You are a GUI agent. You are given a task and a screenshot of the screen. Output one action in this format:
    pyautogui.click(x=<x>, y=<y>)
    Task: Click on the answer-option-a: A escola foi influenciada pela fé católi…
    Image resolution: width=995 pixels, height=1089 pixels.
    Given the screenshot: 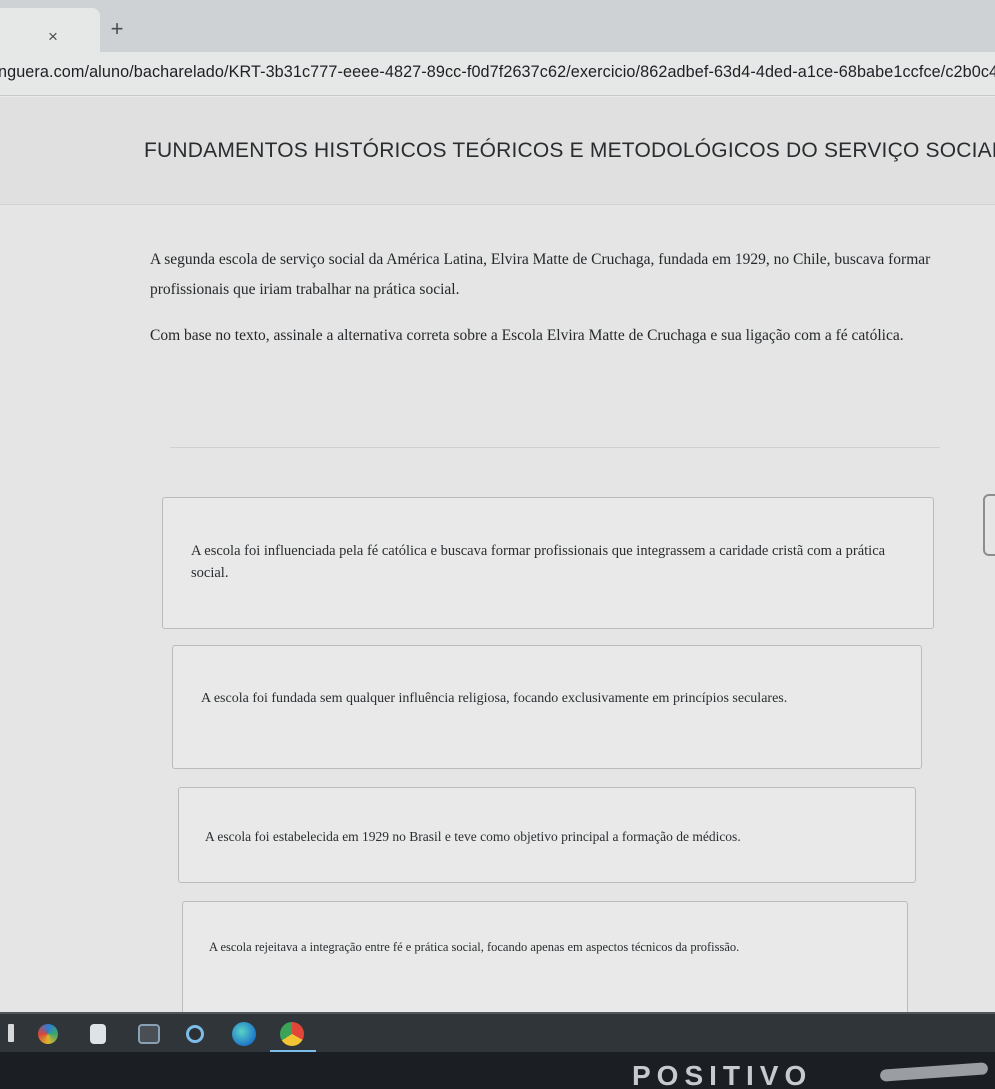 What is the action you would take?
    pyautogui.click(x=548, y=563)
    